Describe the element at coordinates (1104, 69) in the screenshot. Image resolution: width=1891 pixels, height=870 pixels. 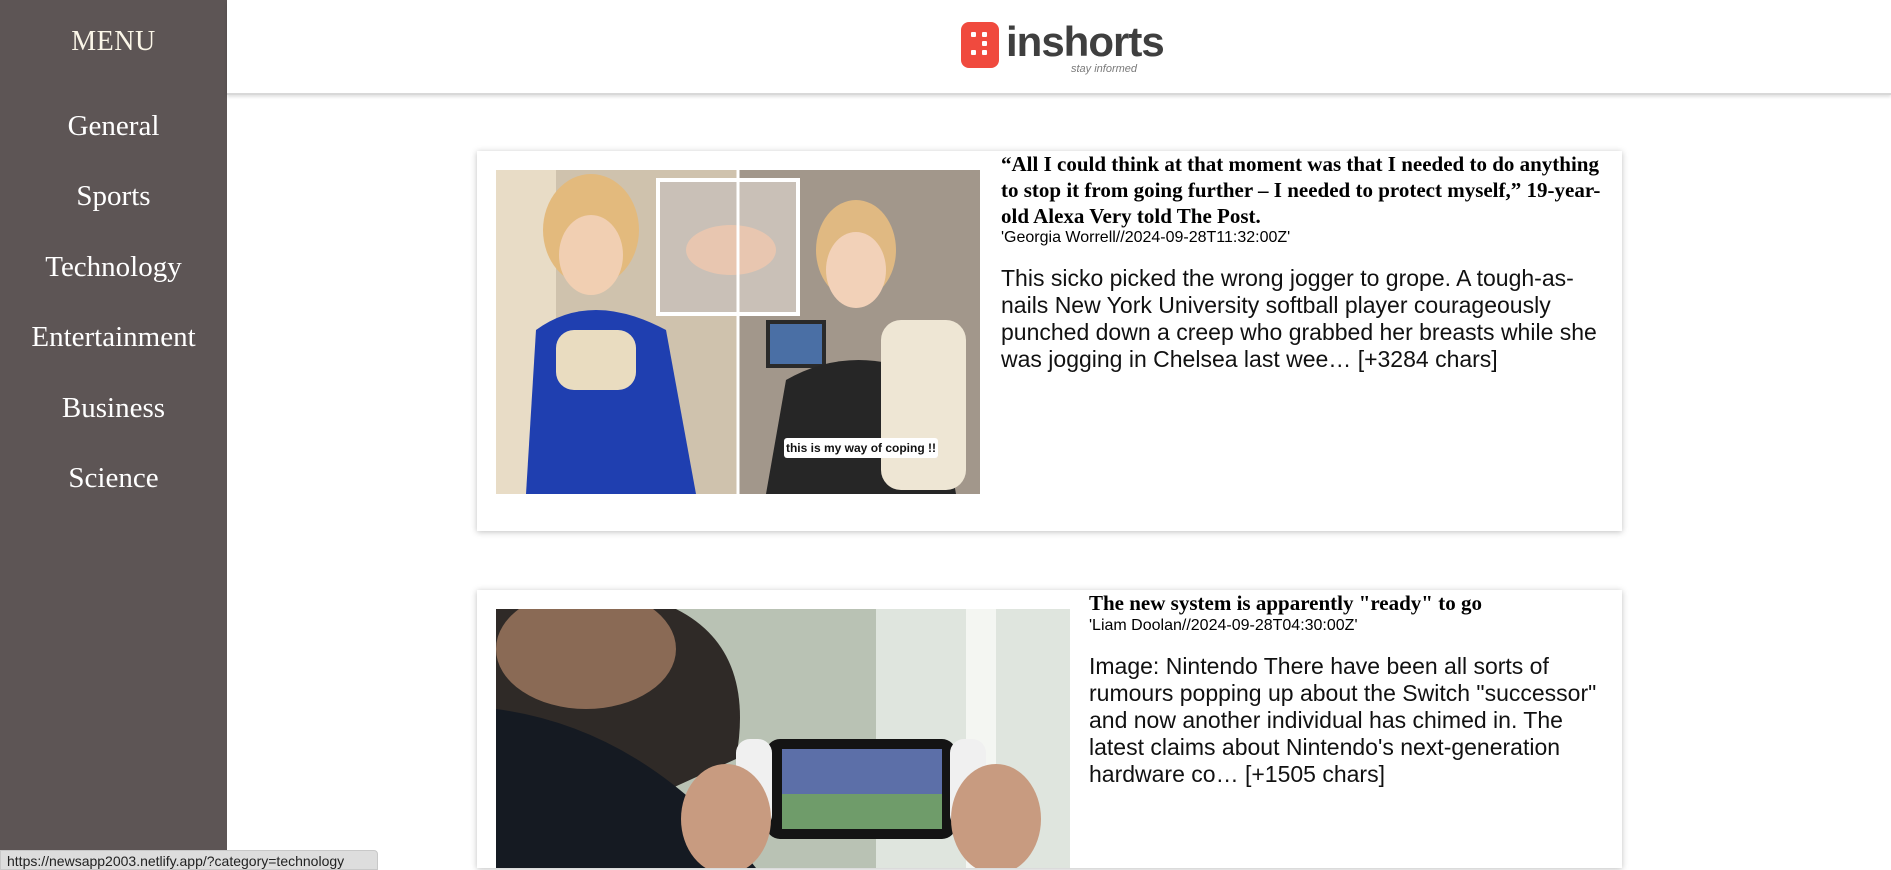
I see `logo-tagline: stay informed` at that location.